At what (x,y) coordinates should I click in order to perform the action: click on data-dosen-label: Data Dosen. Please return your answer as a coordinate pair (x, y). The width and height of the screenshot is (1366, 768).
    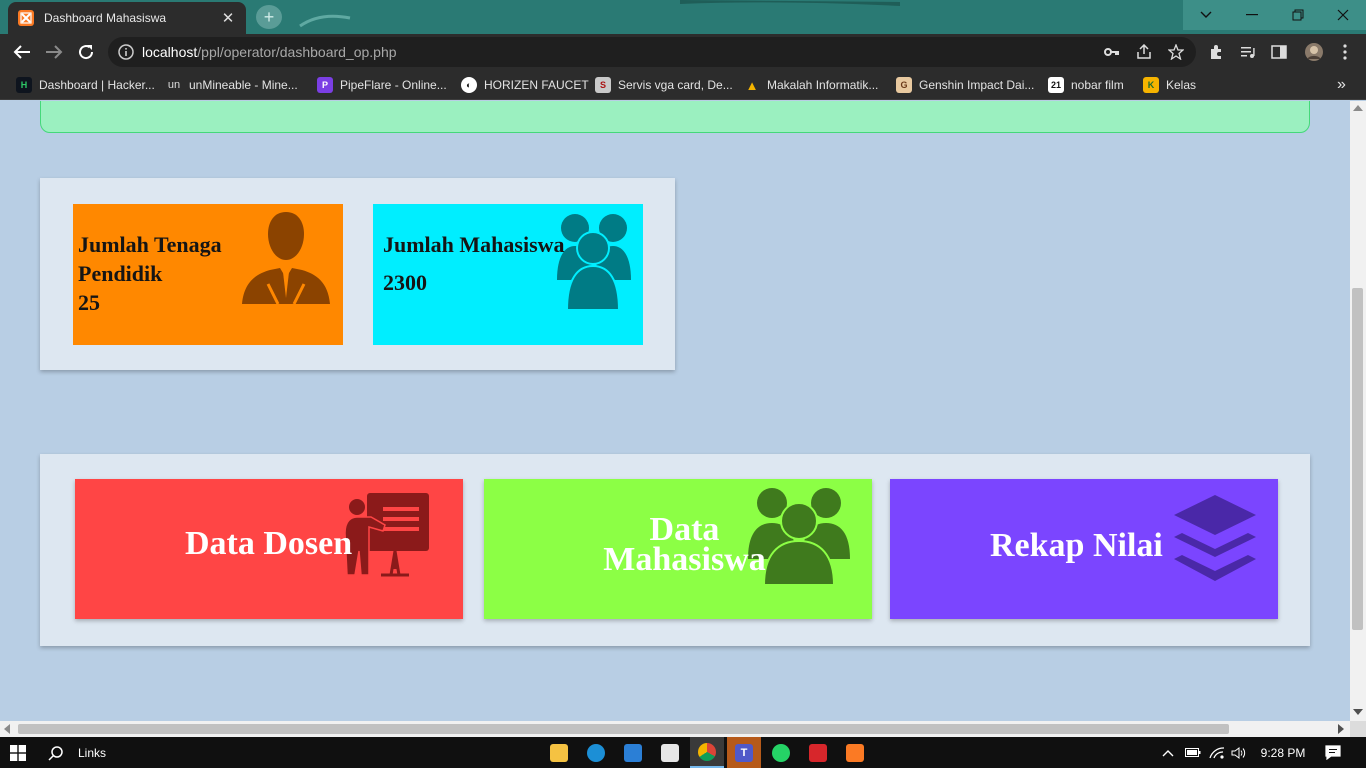
    Looking at the image, I should click on (269, 543).